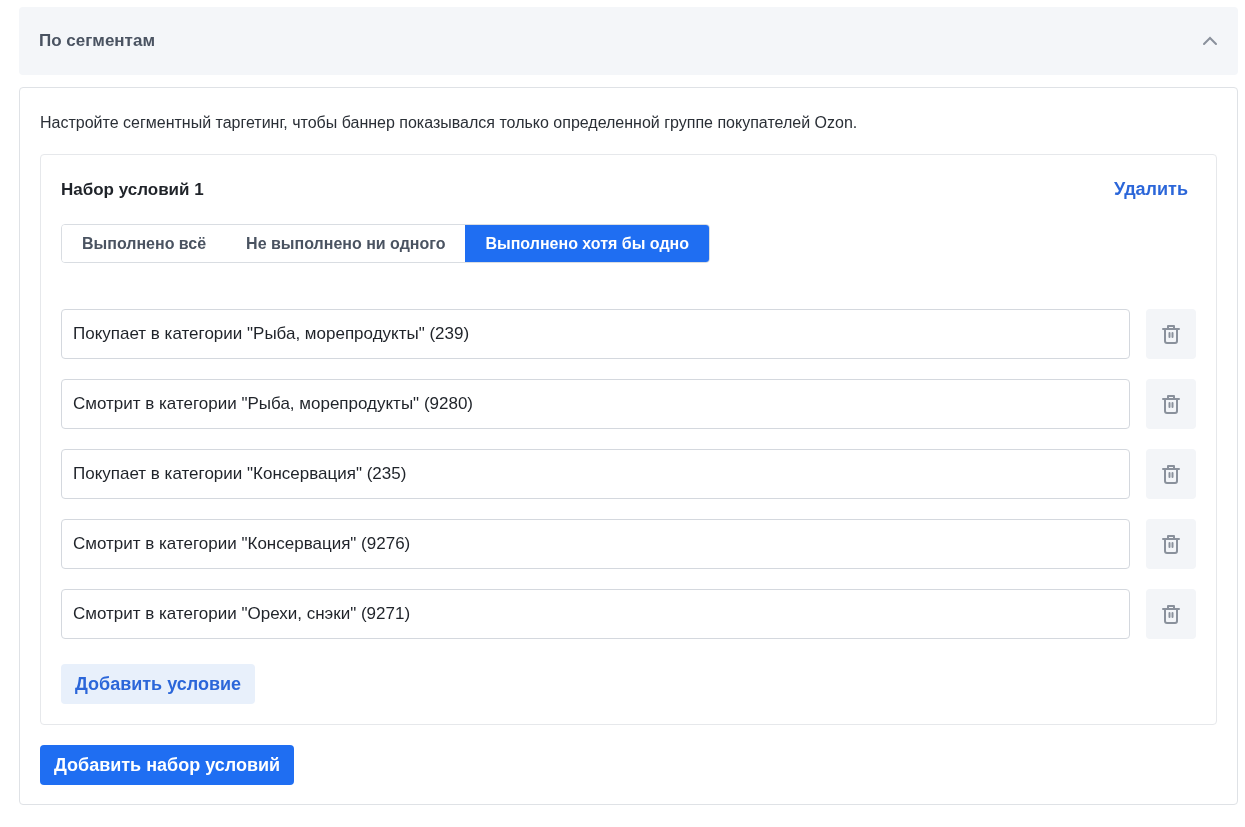 The height and width of the screenshot is (827, 1245). Describe the element at coordinates (167, 765) in the screenshot. I see `add-condition-set-button: Добавить набор условий` at that location.